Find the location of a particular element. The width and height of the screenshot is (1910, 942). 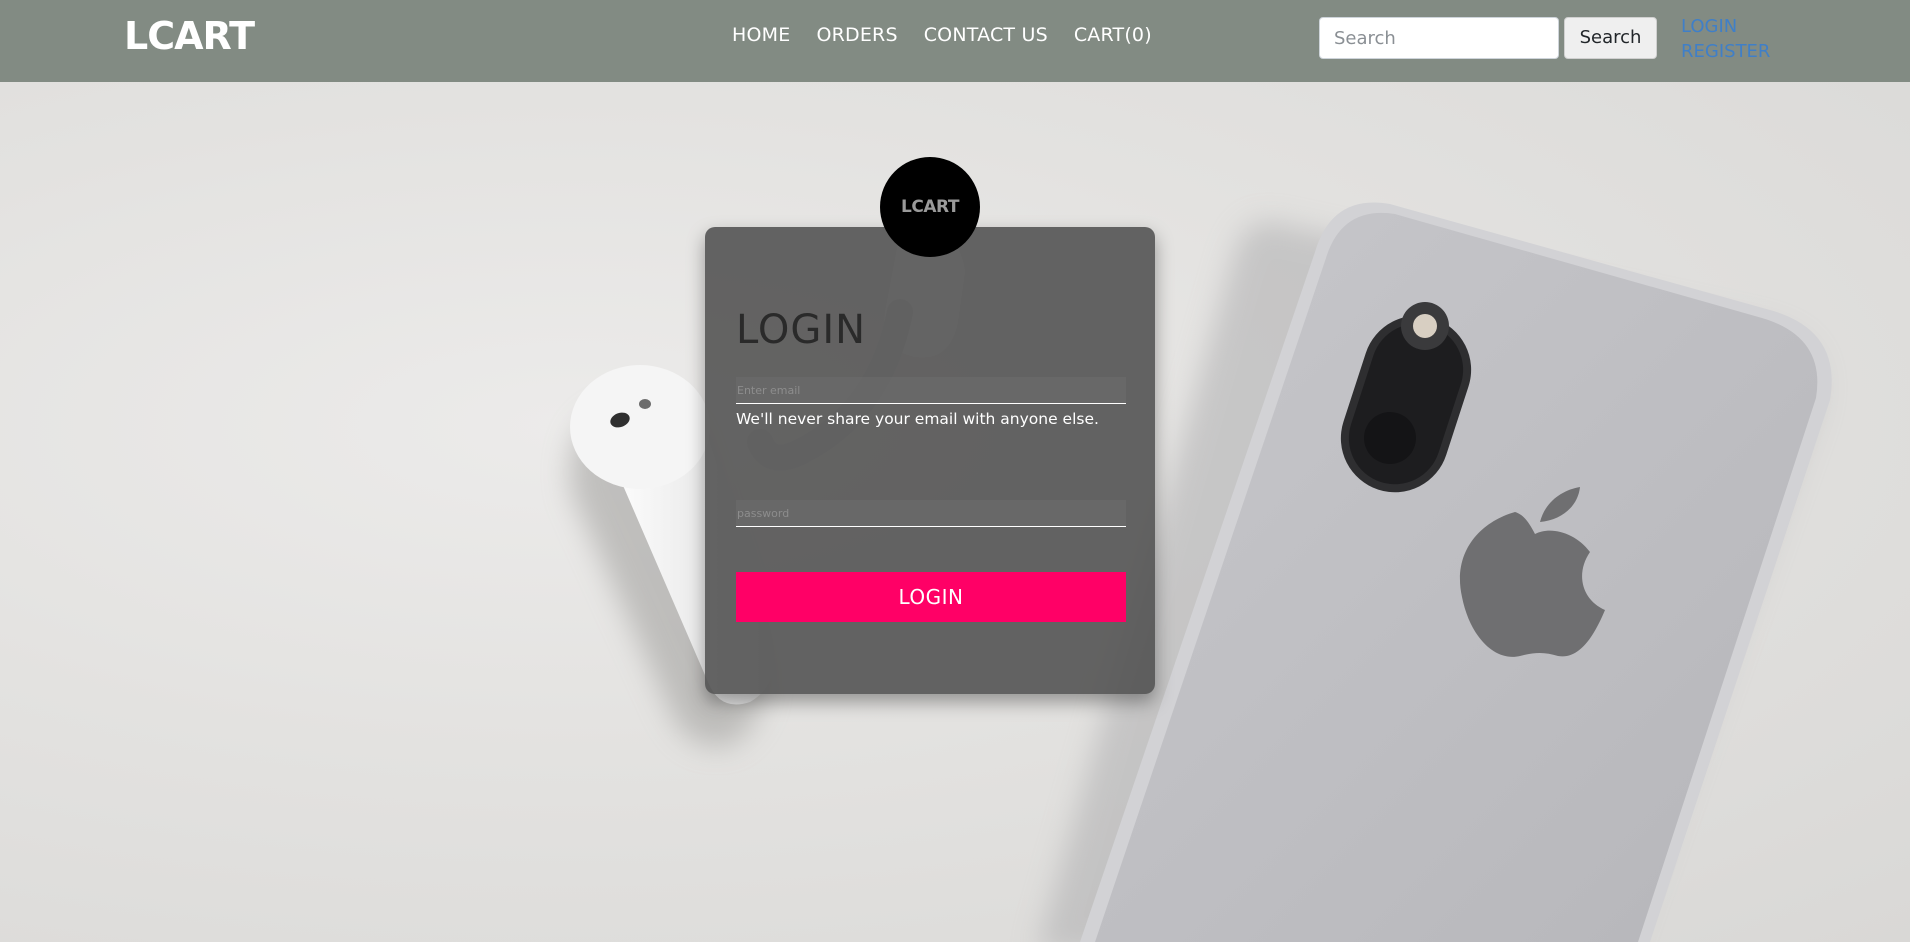

email-field is located at coordinates (931, 390).